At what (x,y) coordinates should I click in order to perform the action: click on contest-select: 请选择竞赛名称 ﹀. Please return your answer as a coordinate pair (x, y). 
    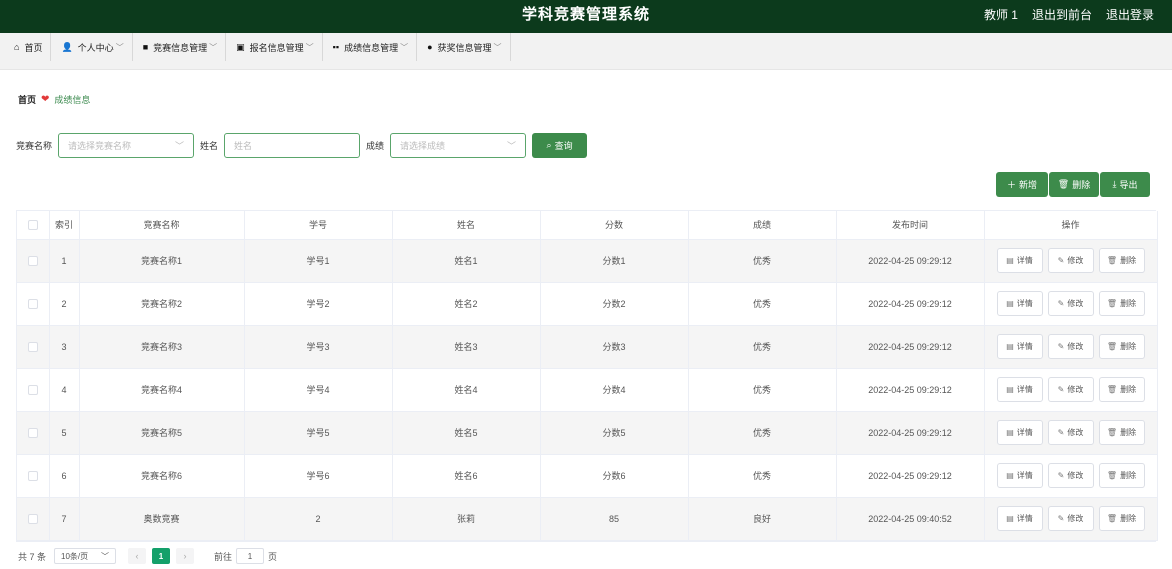
    Looking at the image, I should click on (126, 145).